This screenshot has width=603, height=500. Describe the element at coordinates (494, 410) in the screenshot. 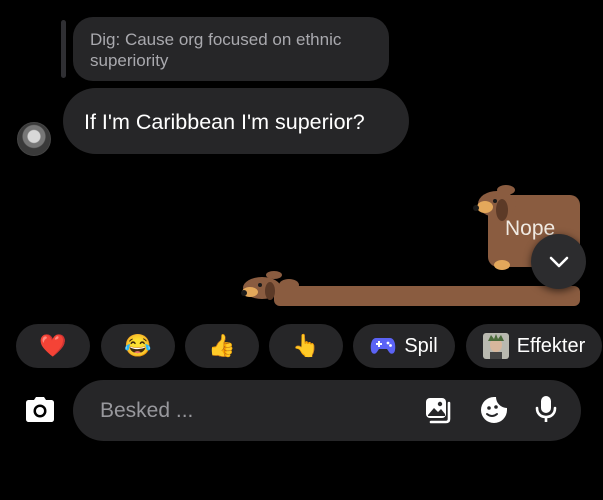

I see `sticker-icon` at that location.